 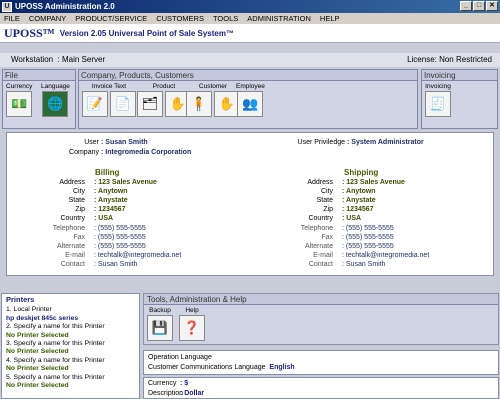 What do you see at coordinates (250, 86) in the screenshot?
I see `tool-employee-label: Employee` at bounding box center [250, 86].